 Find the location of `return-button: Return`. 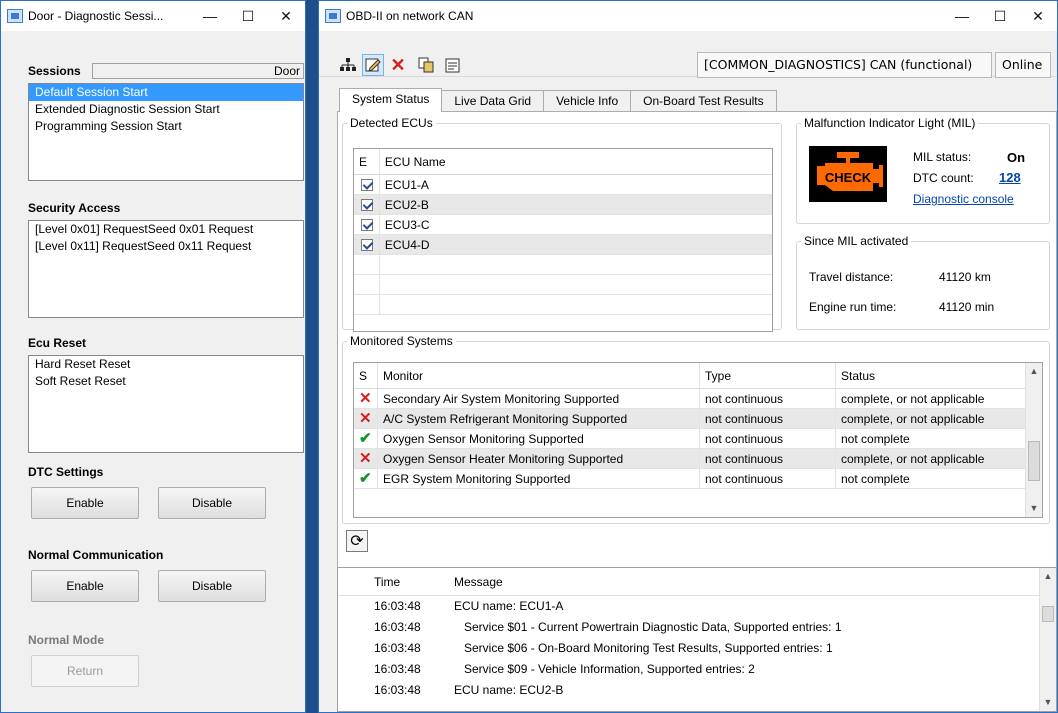

return-button: Return is located at coordinates (85, 671).